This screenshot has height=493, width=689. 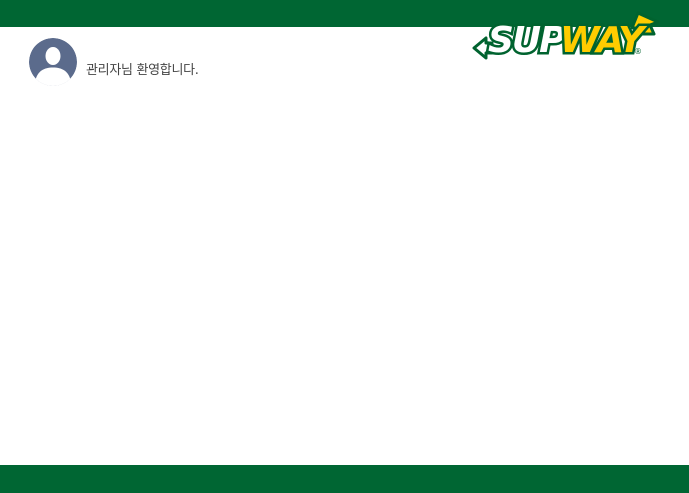 I want to click on user-info: 관리자님 환영합니다., so click(x=114, y=61).